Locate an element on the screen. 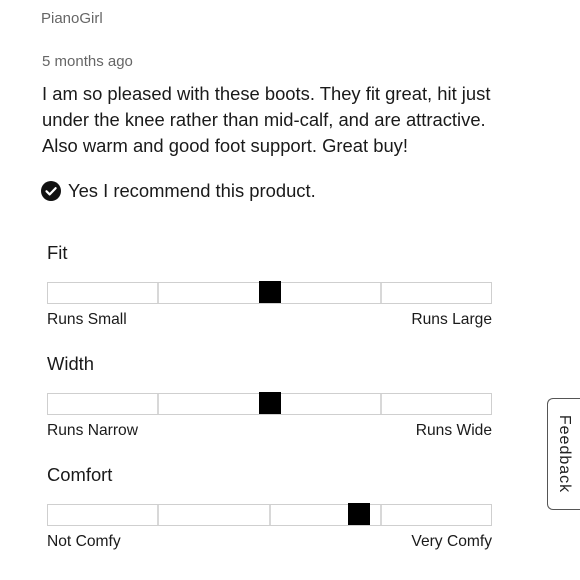  recommendation: Yes I recommend this product. is located at coordinates (178, 191).